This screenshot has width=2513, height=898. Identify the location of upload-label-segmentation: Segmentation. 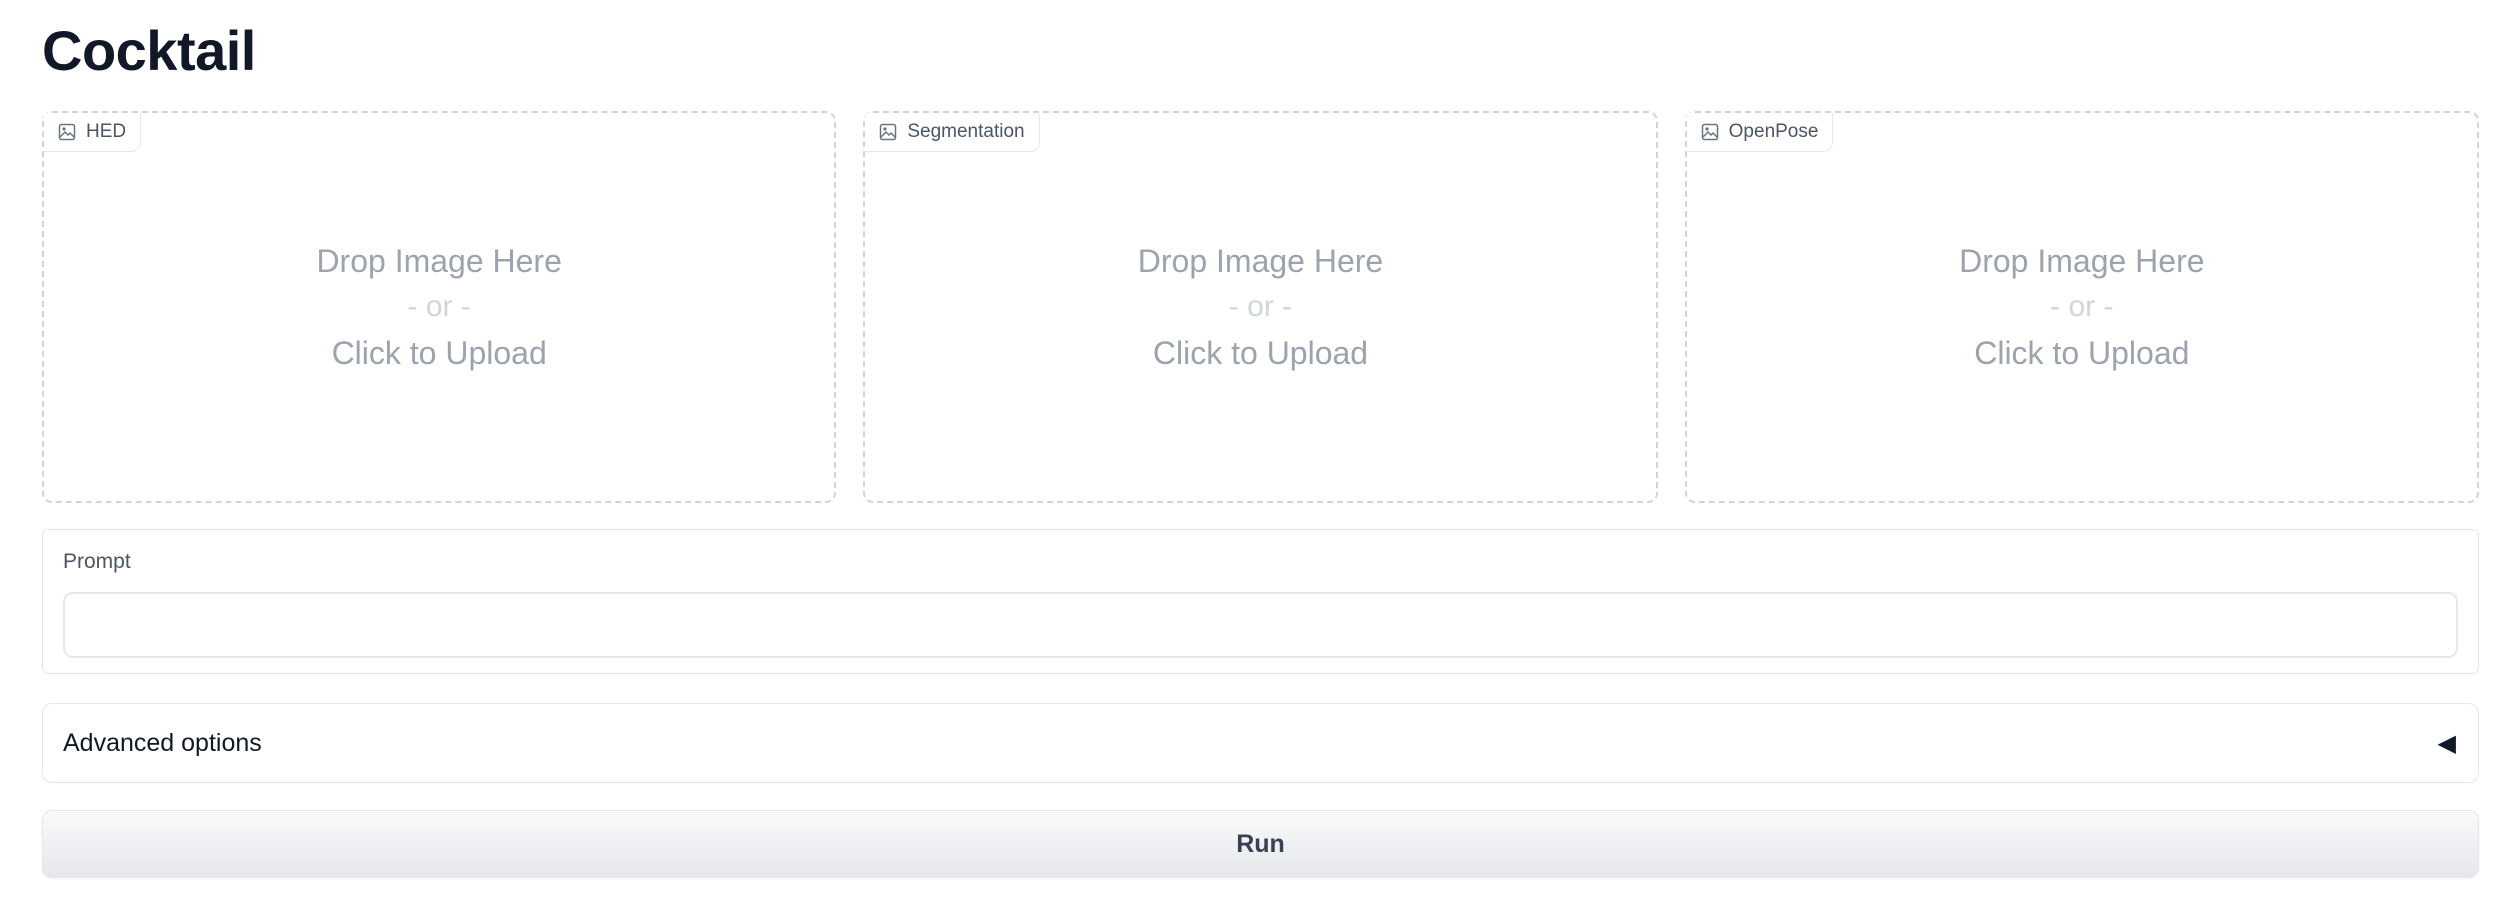
(952, 132).